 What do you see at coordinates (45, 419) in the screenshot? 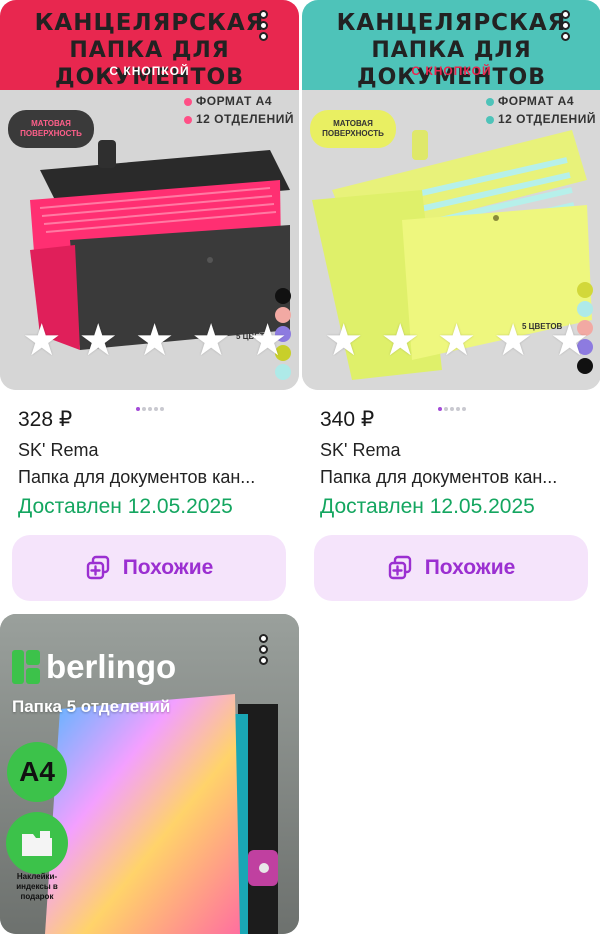
I see `price: 328 ₽` at bounding box center [45, 419].